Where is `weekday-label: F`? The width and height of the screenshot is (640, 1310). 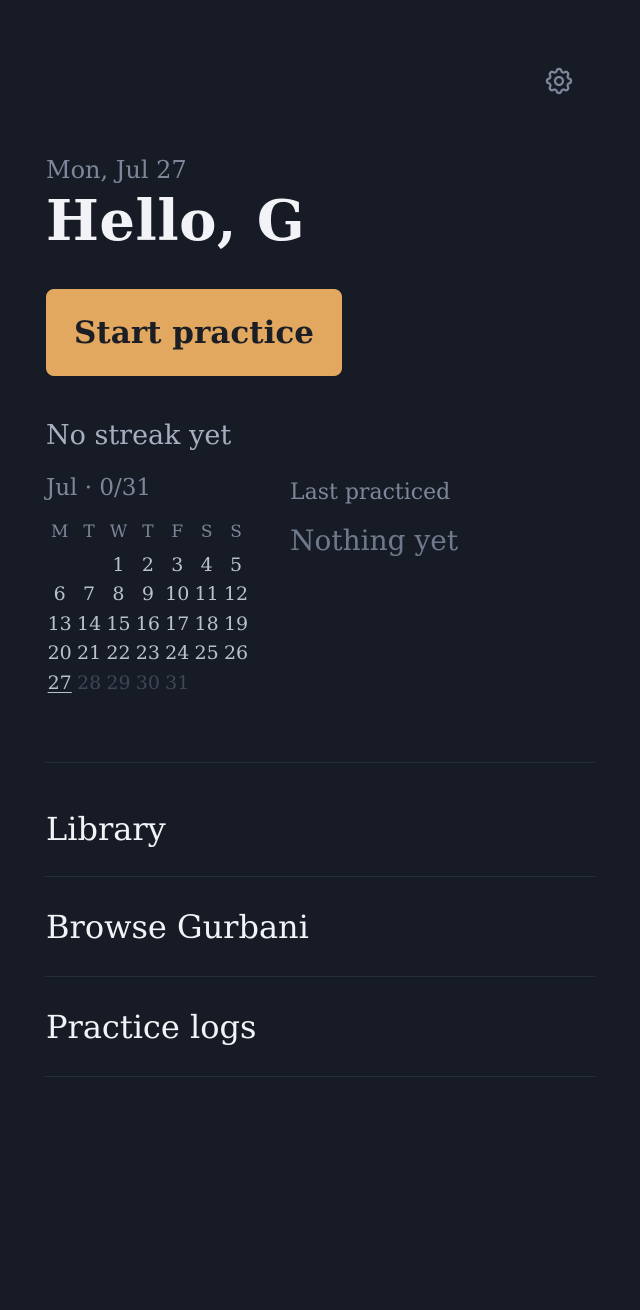
weekday-label: F is located at coordinates (177, 532).